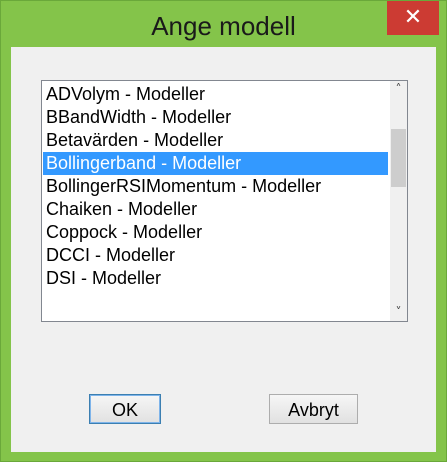 This screenshot has width=447, height=462. What do you see at coordinates (313, 409) in the screenshot?
I see `cancel-button: Avbryt` at bounding box center [313, 409].